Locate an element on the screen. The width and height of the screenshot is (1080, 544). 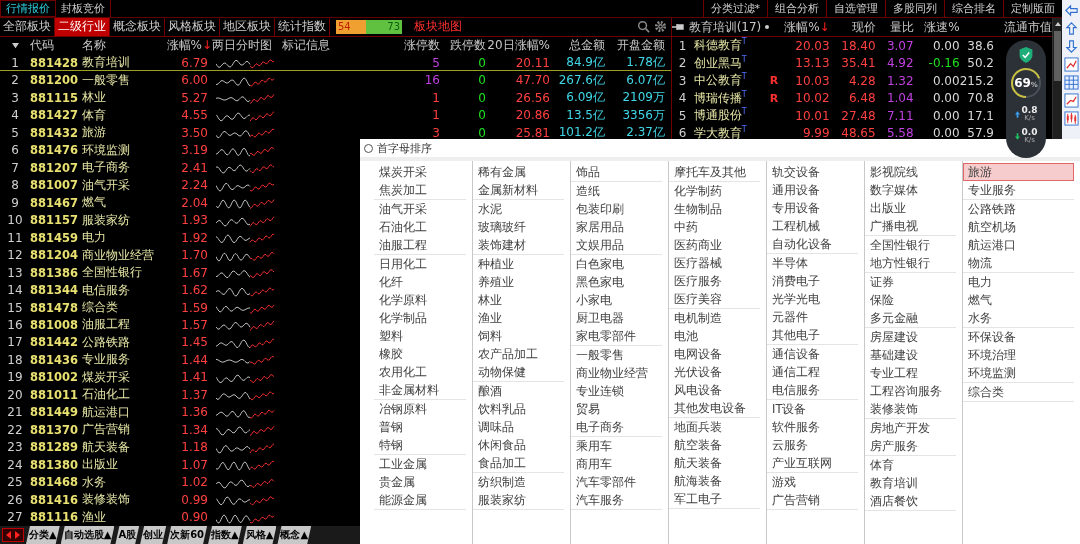
column-header: 总金额 is located at coordinates (577, 45).